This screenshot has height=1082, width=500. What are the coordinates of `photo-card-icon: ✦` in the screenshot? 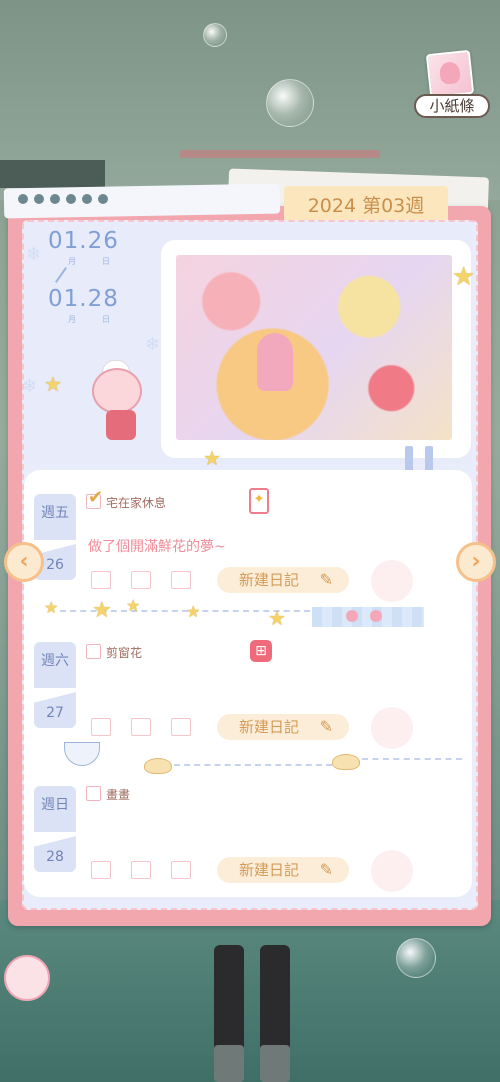 It's located at (259, 501).